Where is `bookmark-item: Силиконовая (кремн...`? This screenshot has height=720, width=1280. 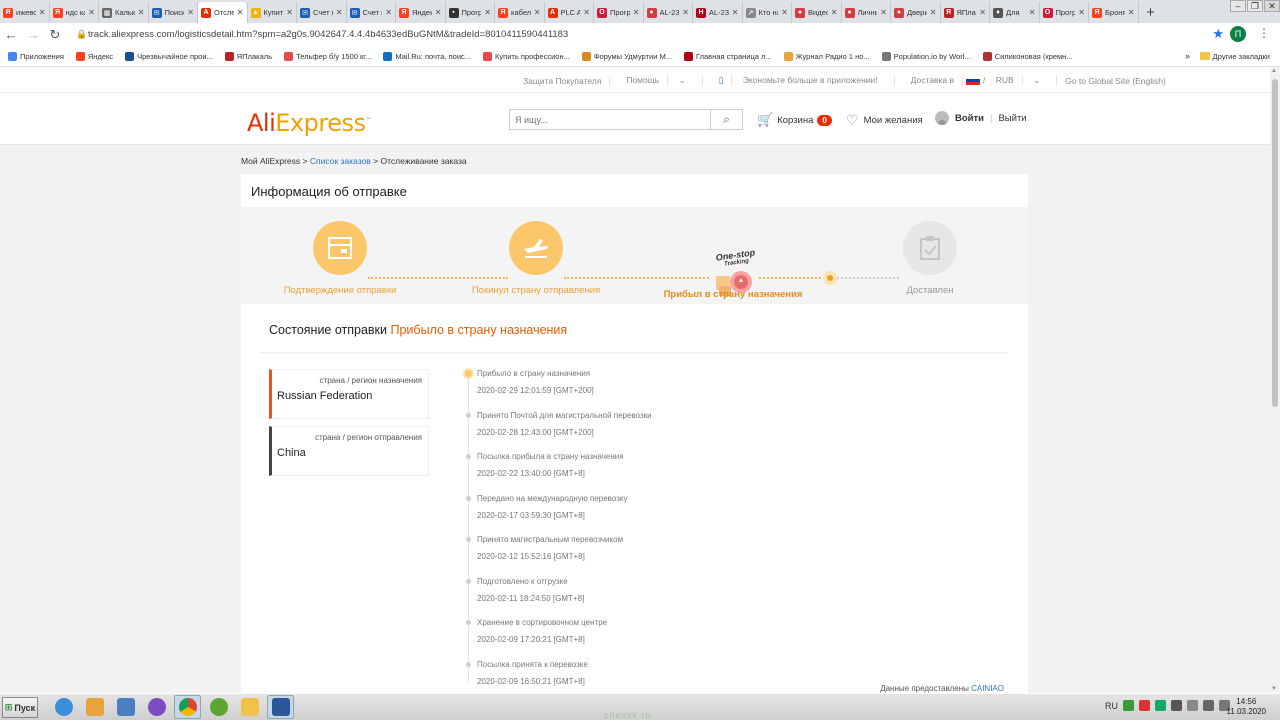
bookmark-item: Силиконовая (кремн... is located at coordinates (1027, 56).